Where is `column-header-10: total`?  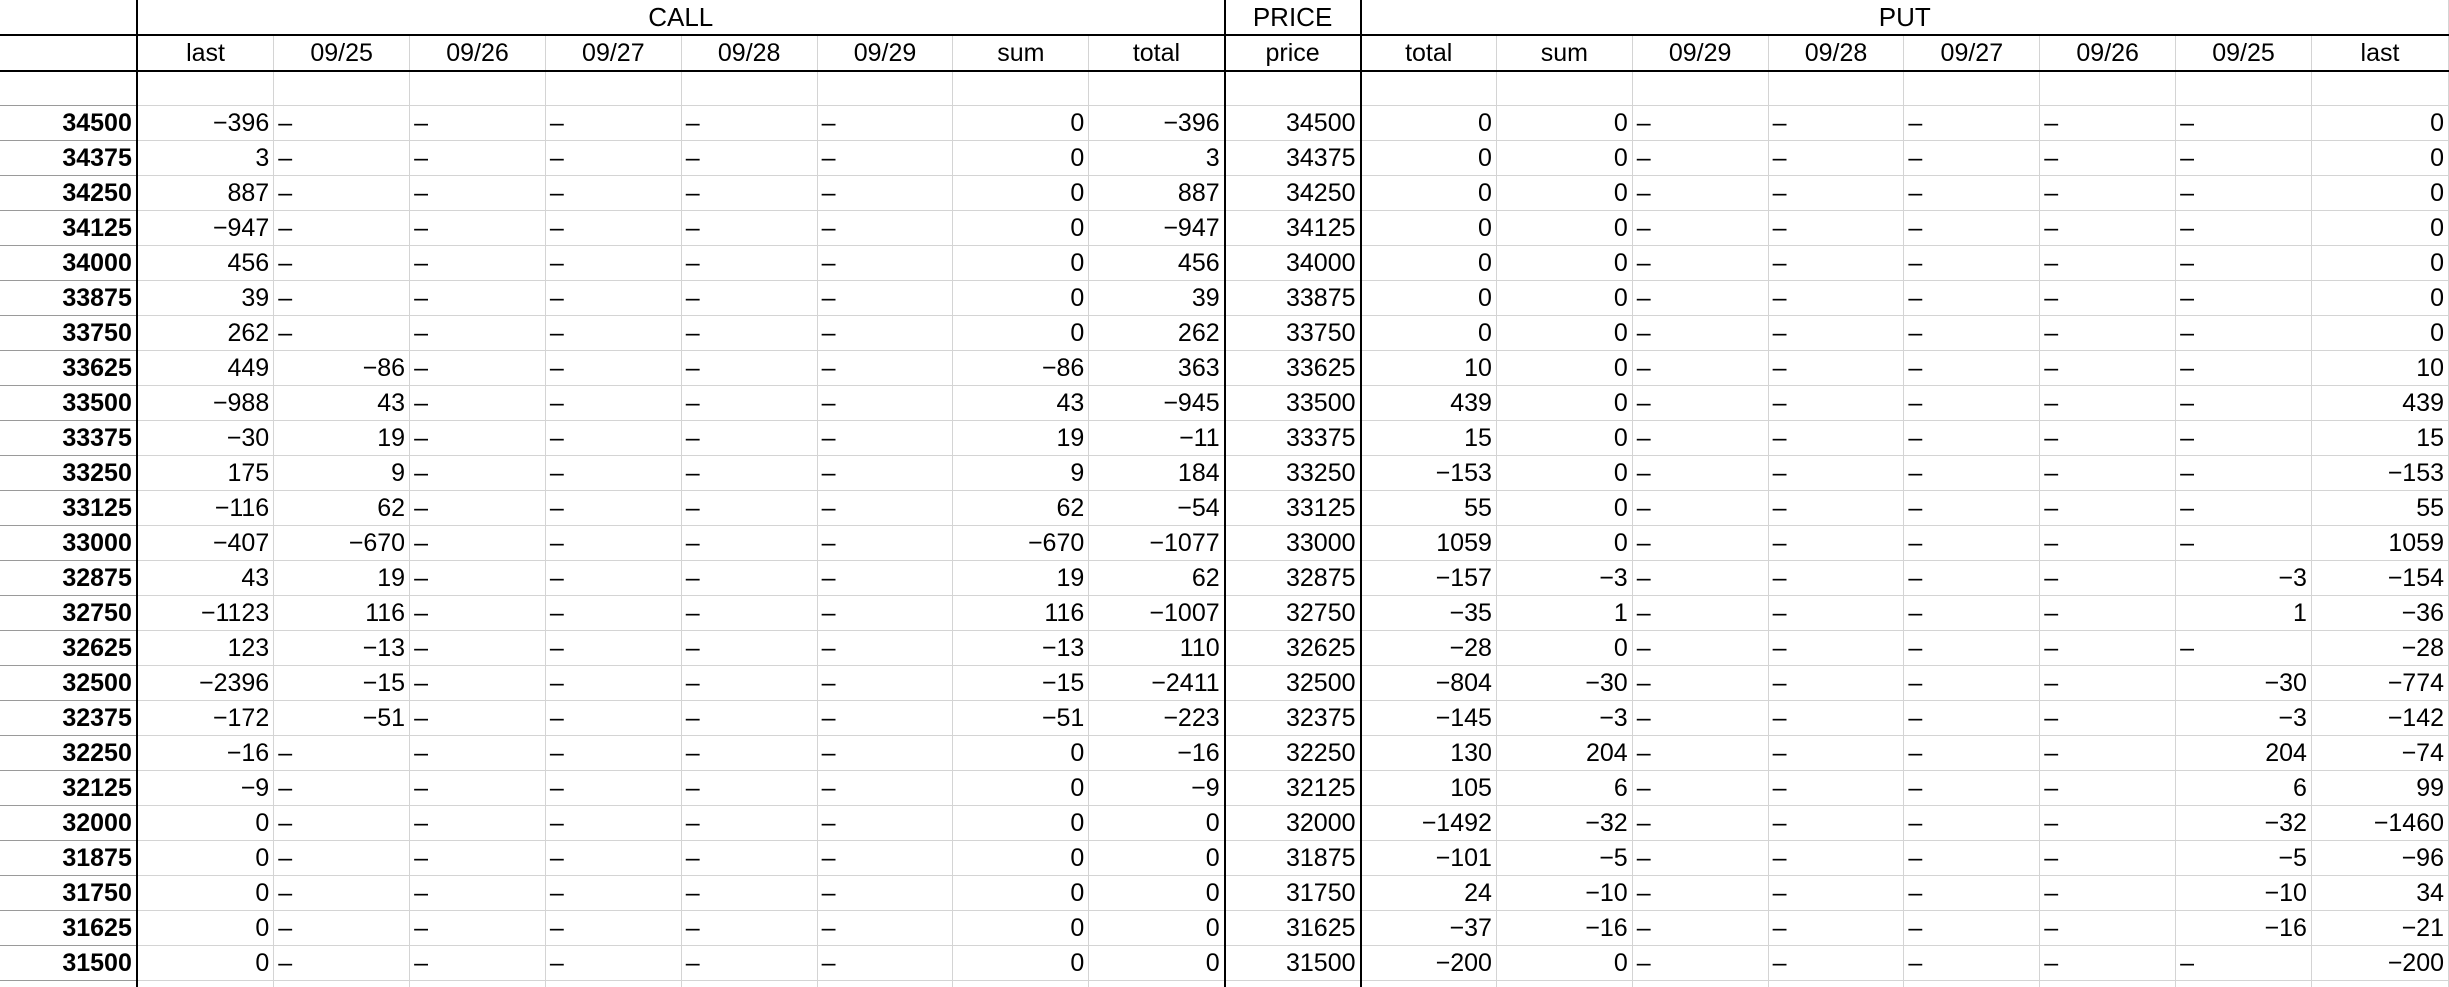
column-header-10: total is located at coordinates (1428, 53).